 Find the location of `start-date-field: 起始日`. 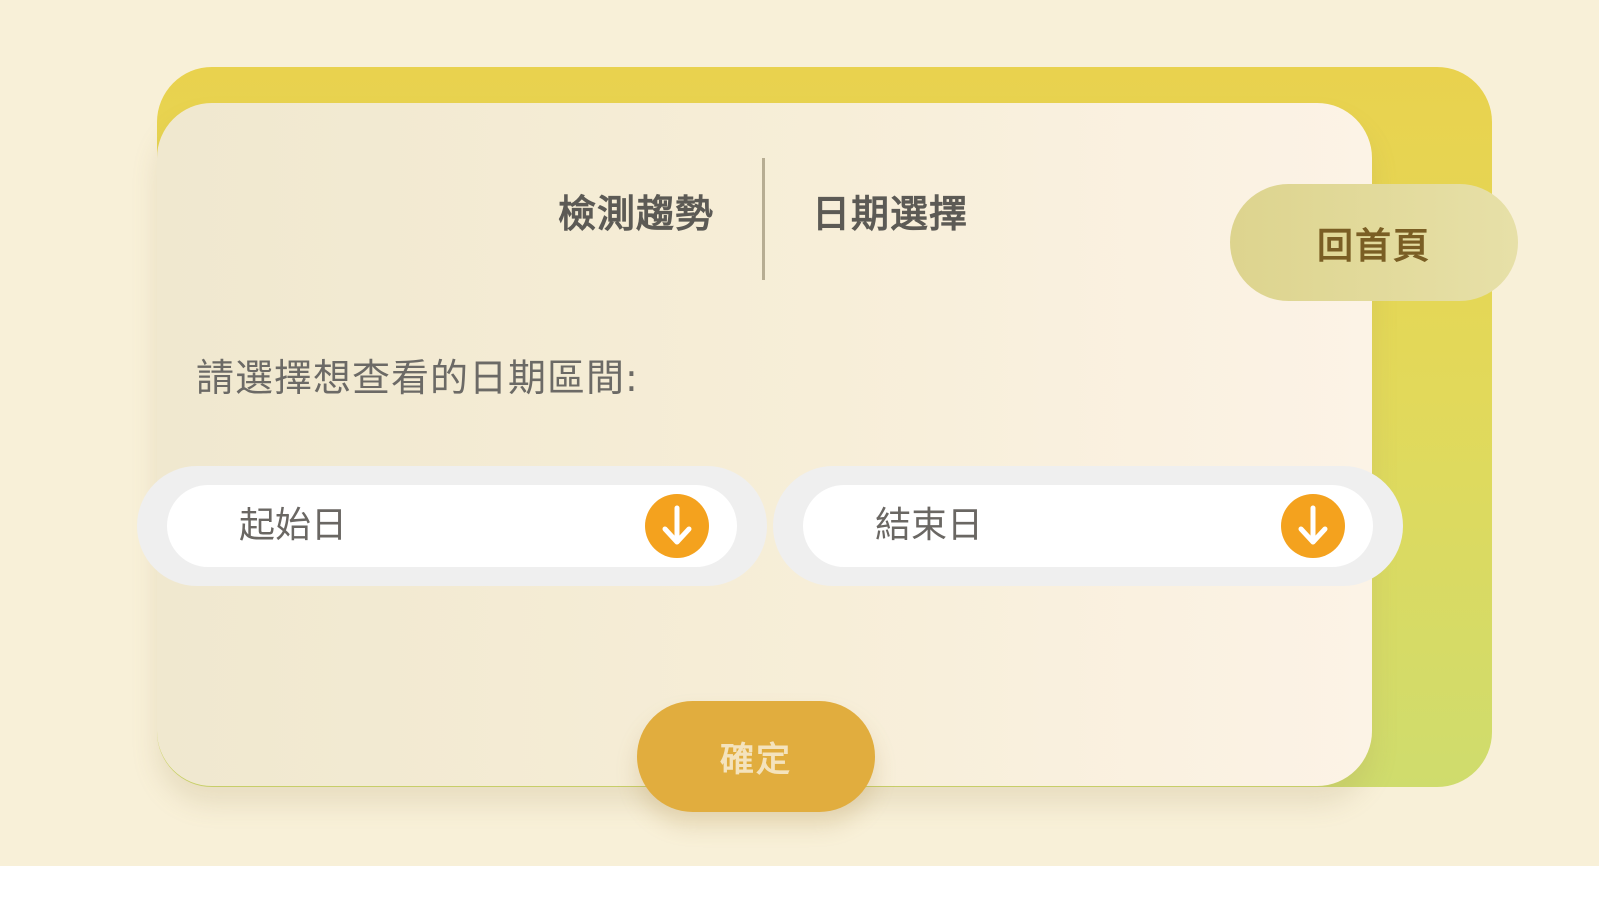

start-date-field: 起始日 is located at coordinates (452, 526).